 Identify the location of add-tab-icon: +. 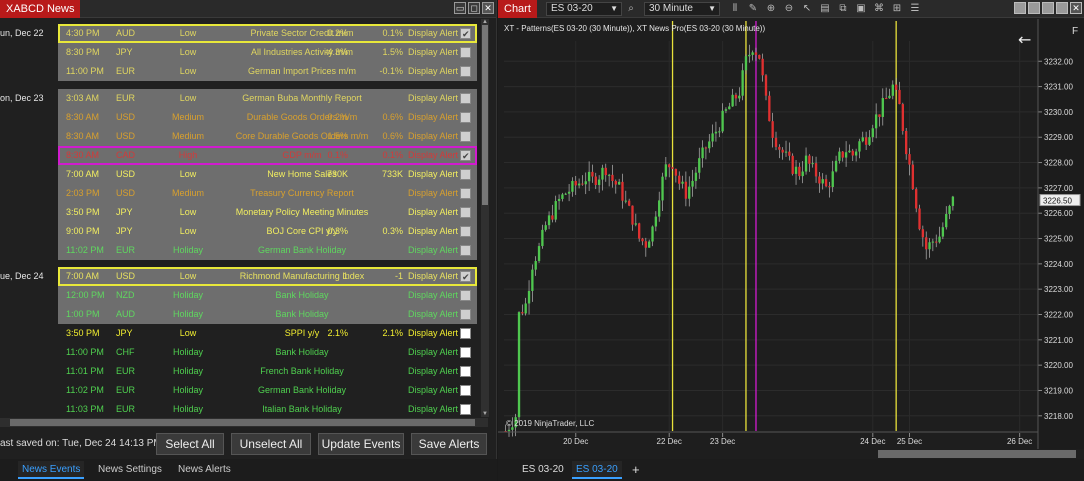
(636, 470).